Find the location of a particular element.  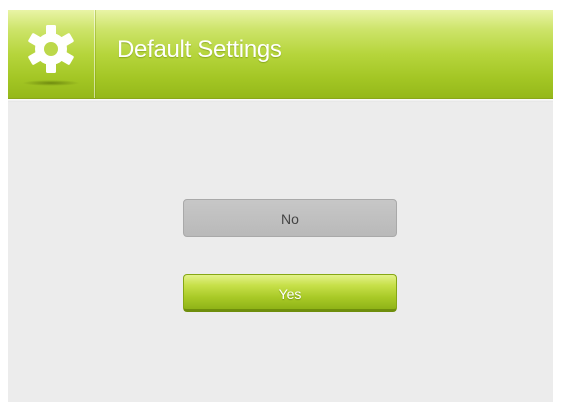

header-divider is located at coordinates (280, 100).